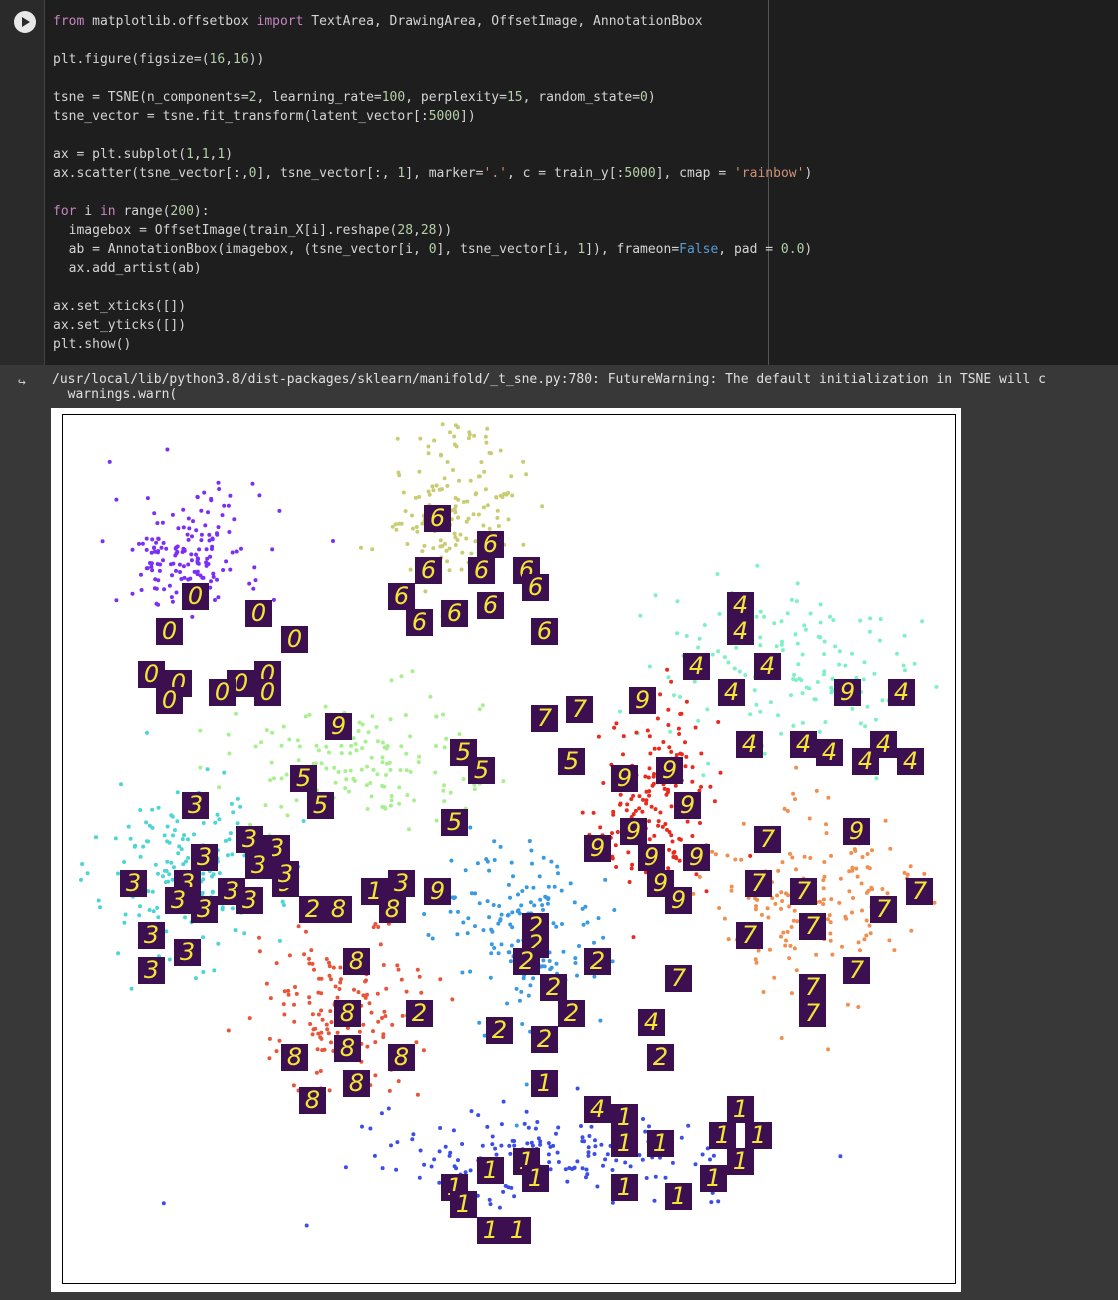  What do you see at coordinates (490, 544) in the screenshot?
I see `digit-image-annotation: 6` at bounding box center [490, 544].